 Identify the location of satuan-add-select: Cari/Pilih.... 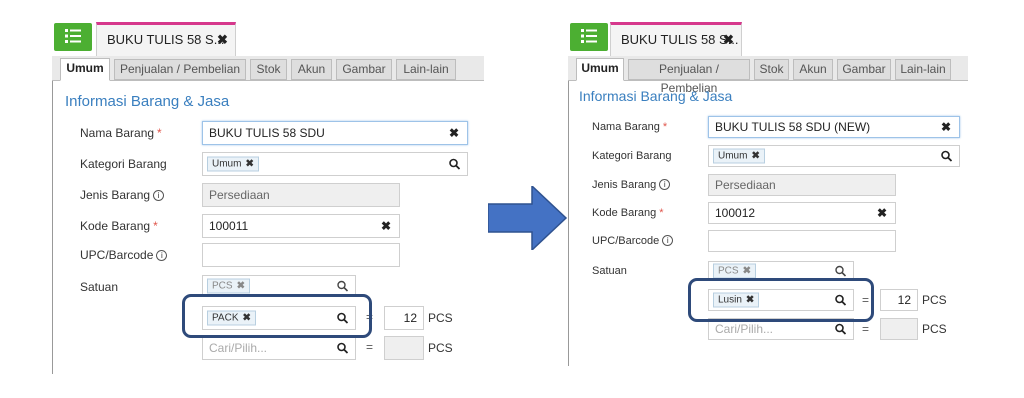
(279, 348).